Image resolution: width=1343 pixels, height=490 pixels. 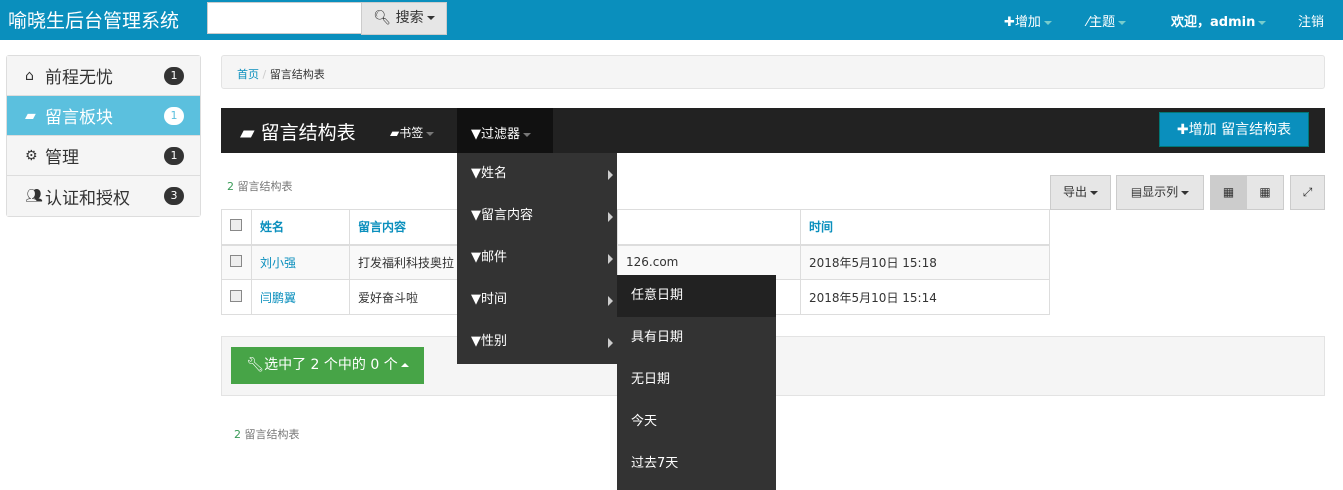 I want to click on export-button: 导出, so click(x=1080, y=192).